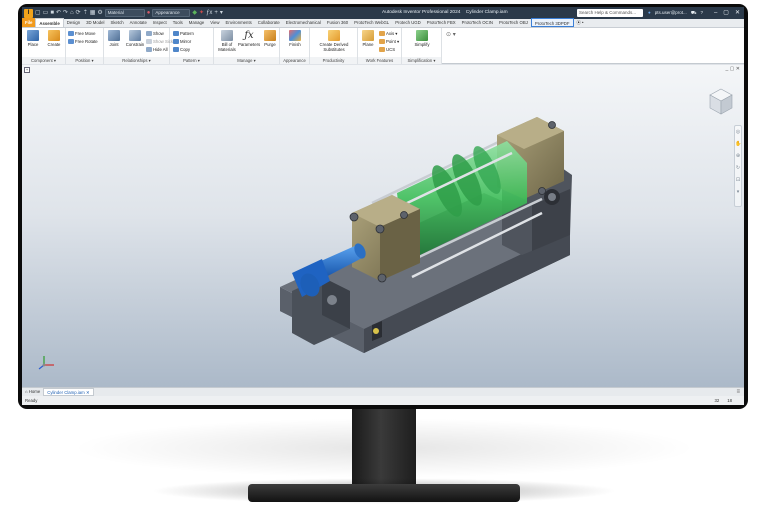 The height and width of the screenshot is (512, 768). Describe the element at coordinates (552, 22) in the screenshot. I see `tab-prototech-3dpdf: ProtoTech 3DPDF` at that location.